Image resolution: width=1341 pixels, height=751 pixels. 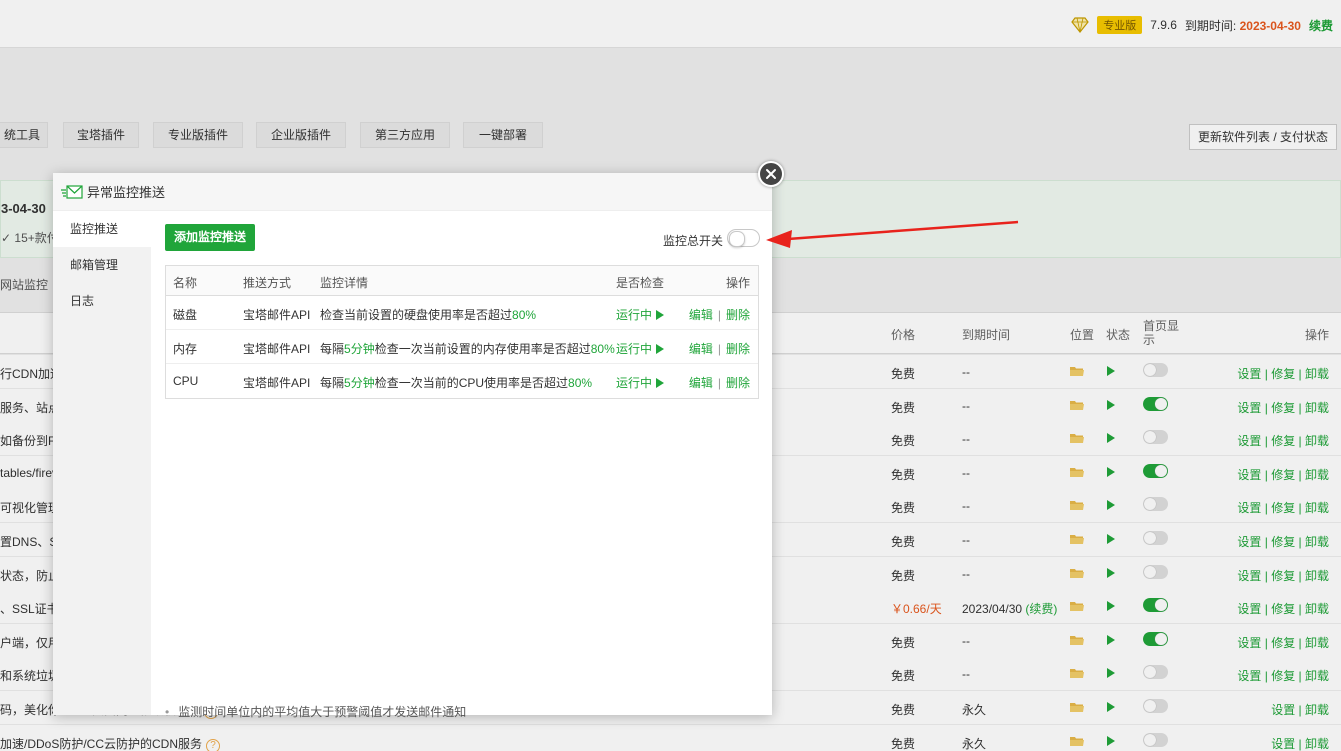 What do you see at coordinates (412, 192) in the screenshot?
I see `dialog-header: 异常监控推送` at bounding box center [412, 192].